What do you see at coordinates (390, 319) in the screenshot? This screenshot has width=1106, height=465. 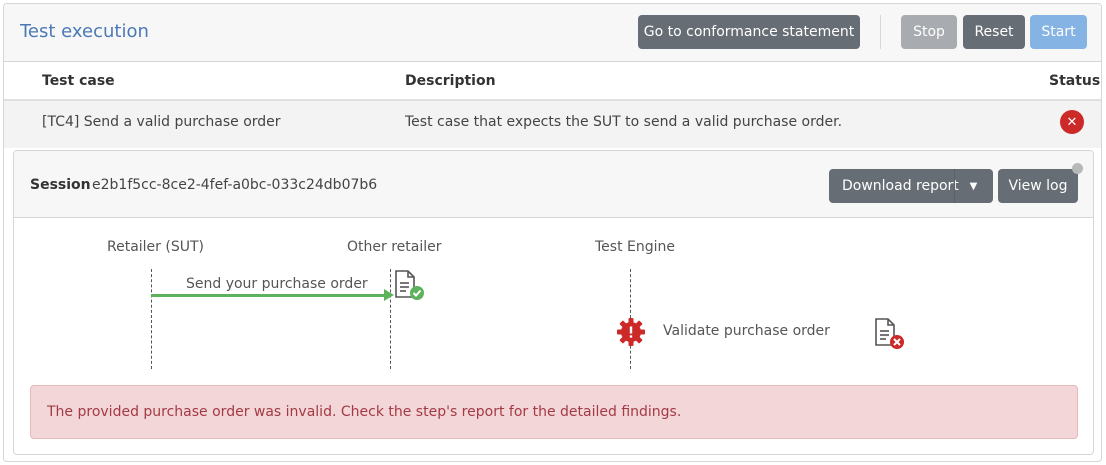 I see `lifeline-other-retailer` at bounding box center [390, 319].